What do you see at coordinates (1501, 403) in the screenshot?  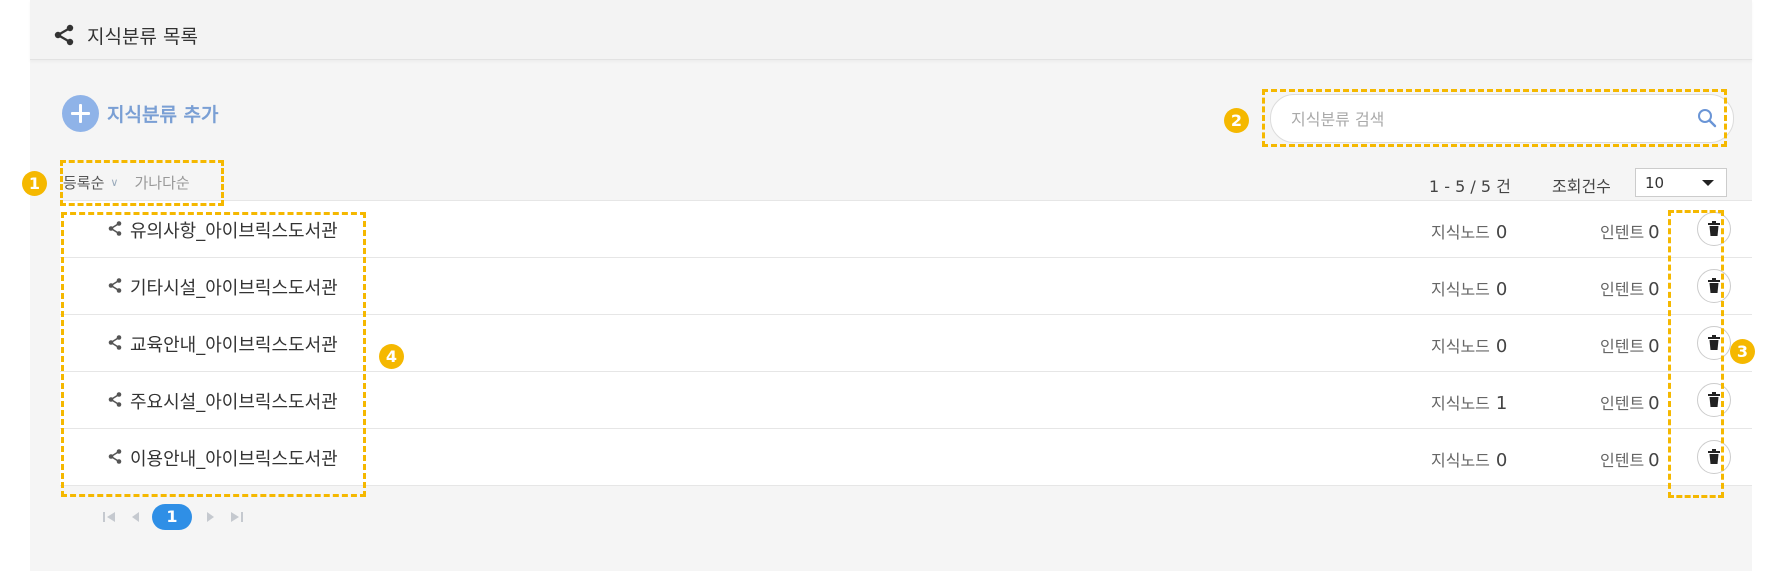 I see `node-value: 1` at bounding box center [1501, 403].